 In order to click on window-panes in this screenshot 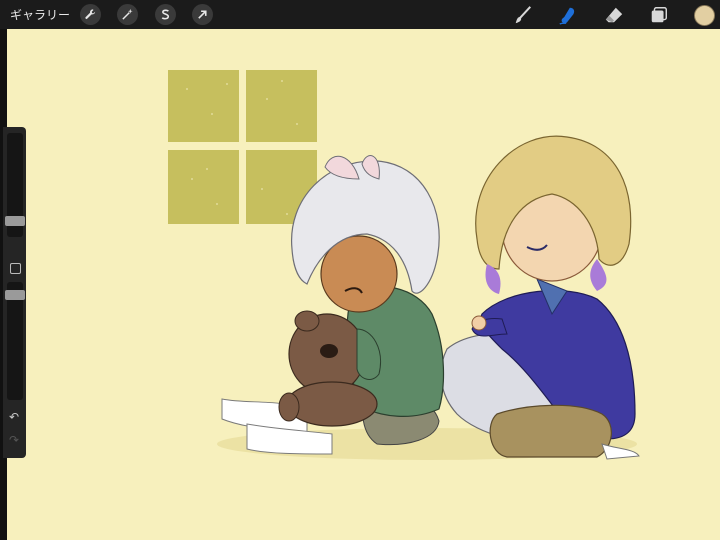, I will do `click(242, 147)`.